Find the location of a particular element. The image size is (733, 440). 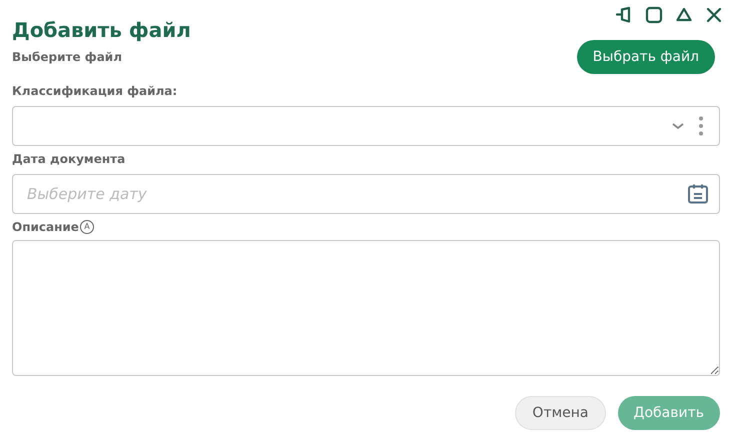

chevron-down-icon is located at coordinates (678, 126).